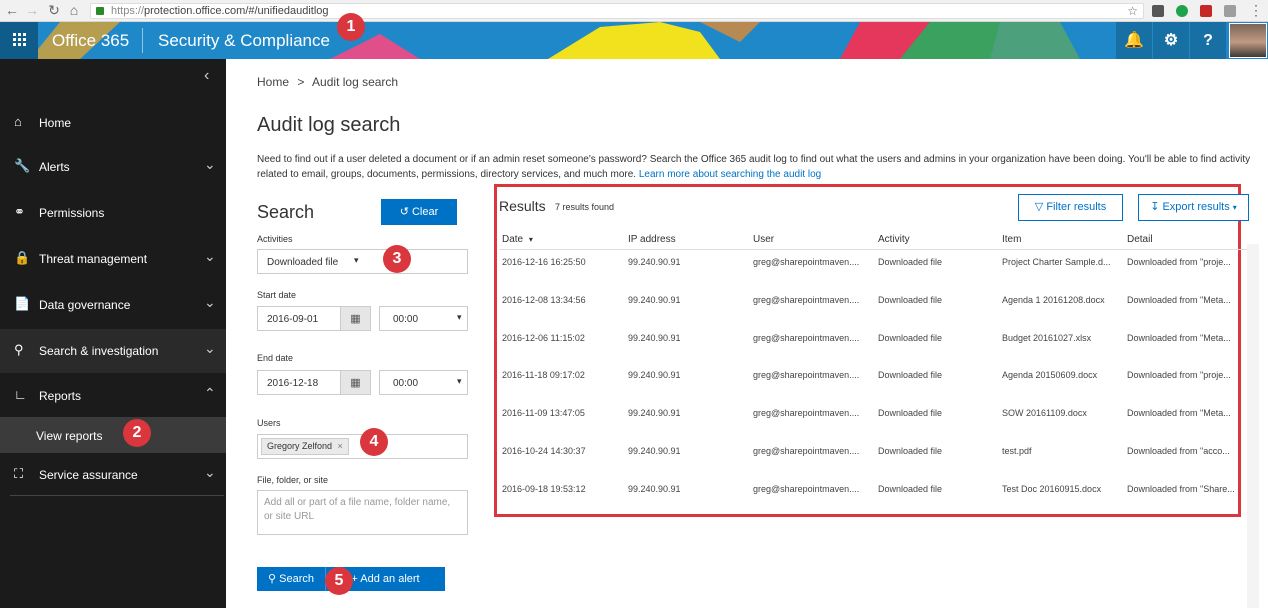 This screenshot has height=608, width=1268. What do you see at coordinates (513, 239) in the screenshot?
I see `column-header-label: Date` at bounding box center [513, 239].